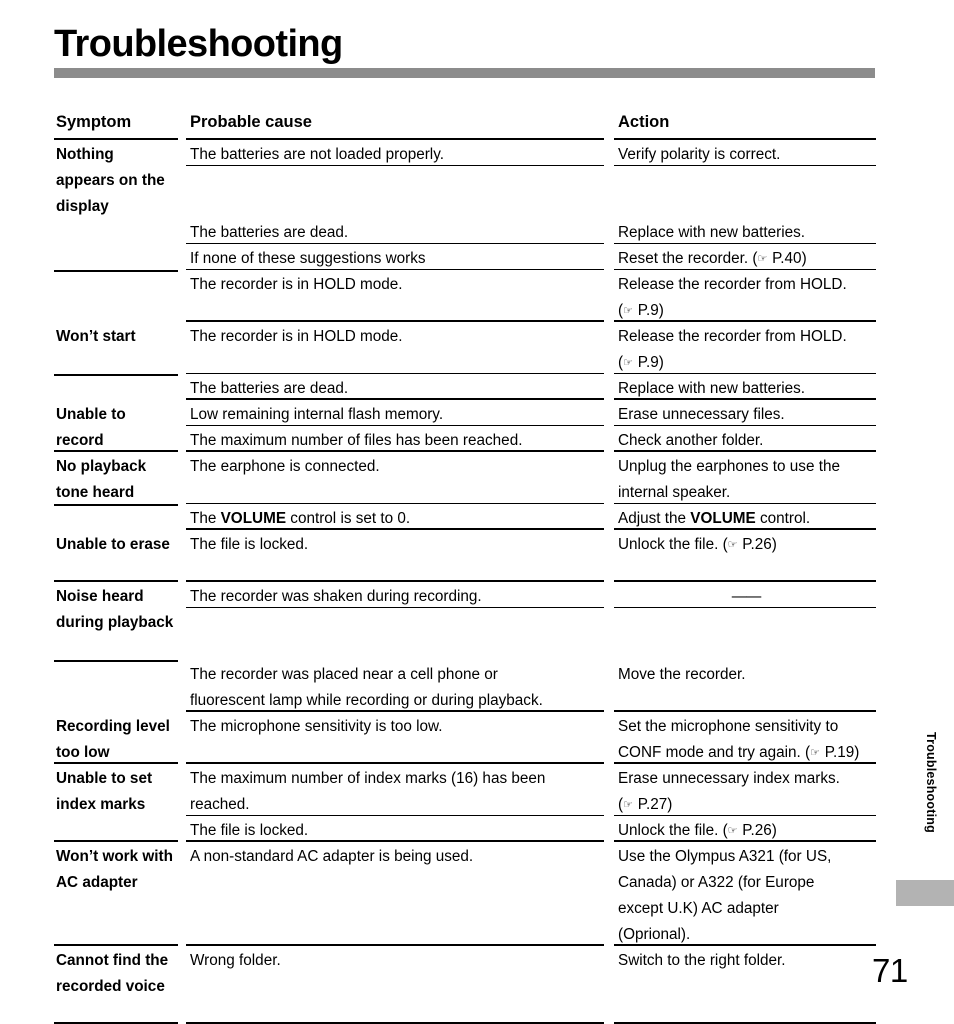 Image resolution: width=954 pixels, height=1024 pixels. I want to click on action-text-post: ), so click(661, 310).